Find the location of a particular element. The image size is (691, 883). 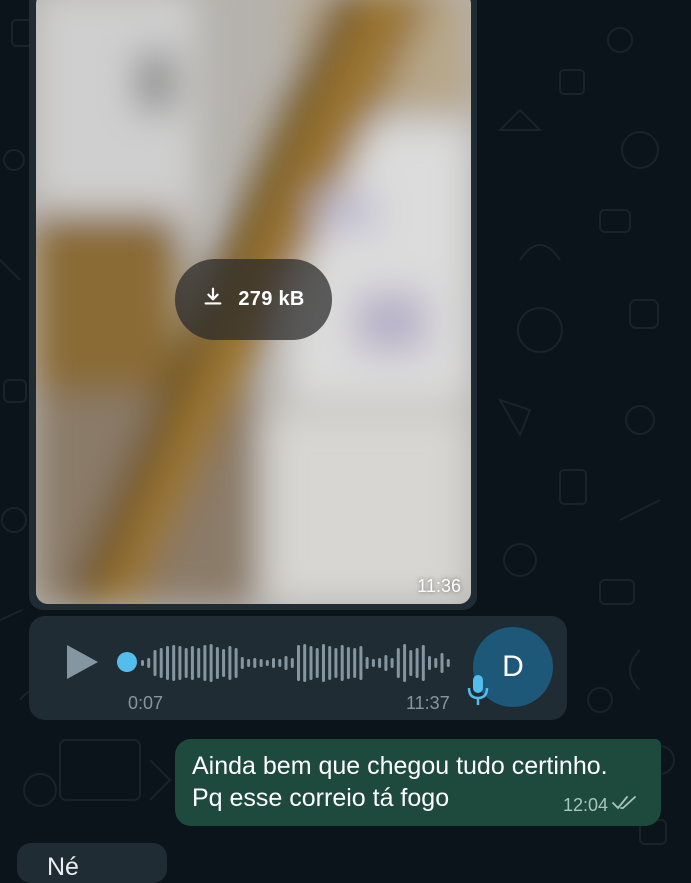

microphone-icon is located at coordinates (478, 690).